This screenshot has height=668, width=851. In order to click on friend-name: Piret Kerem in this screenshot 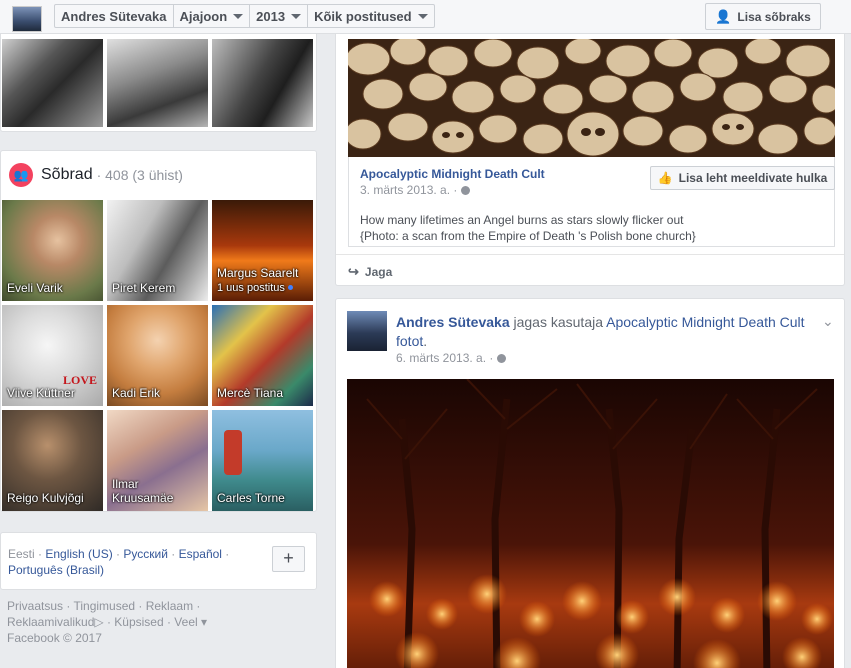, I will do `click(144, 288)`.